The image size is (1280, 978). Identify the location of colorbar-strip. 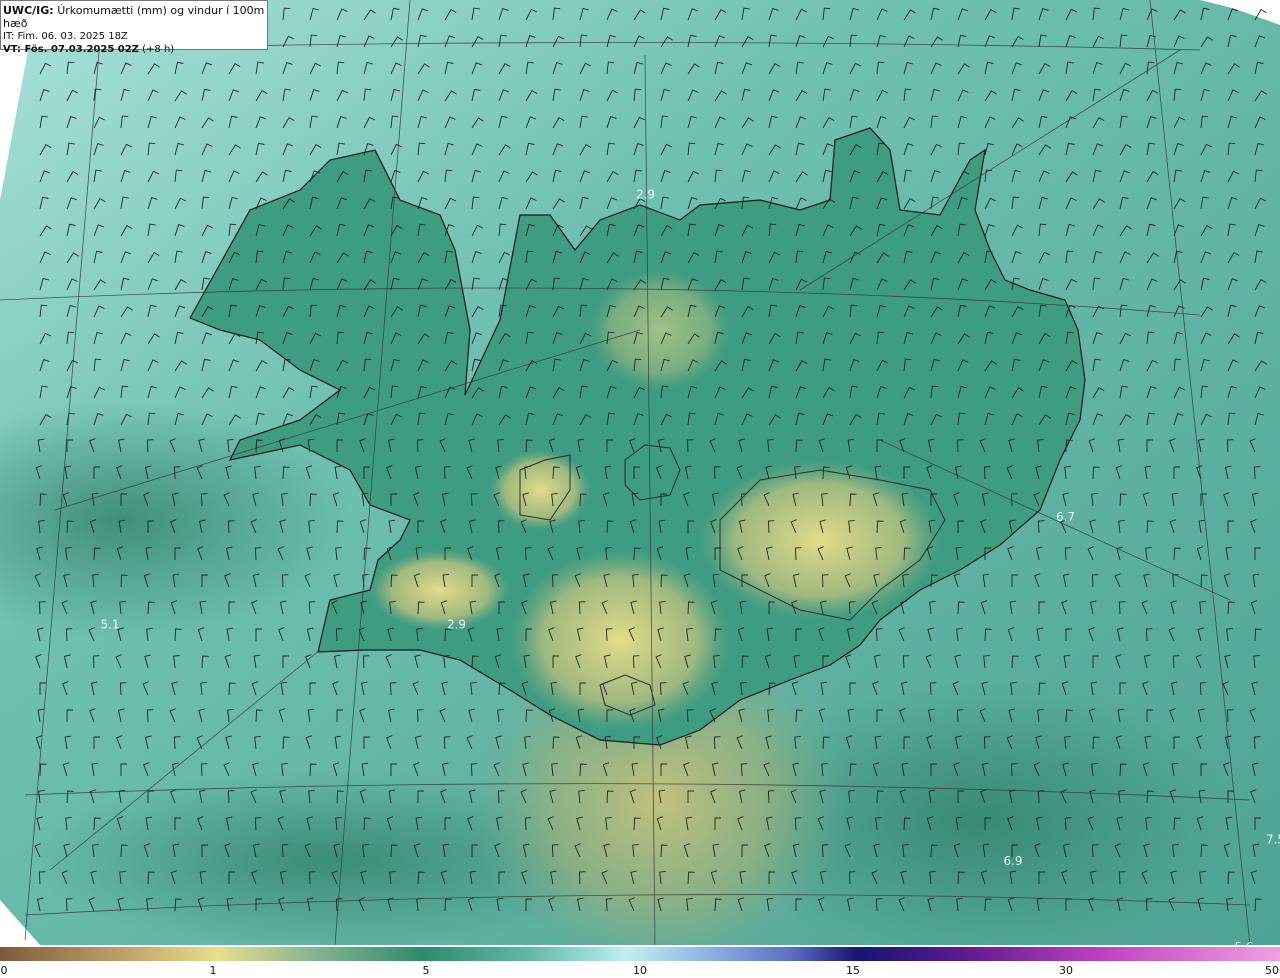
(640, 954).